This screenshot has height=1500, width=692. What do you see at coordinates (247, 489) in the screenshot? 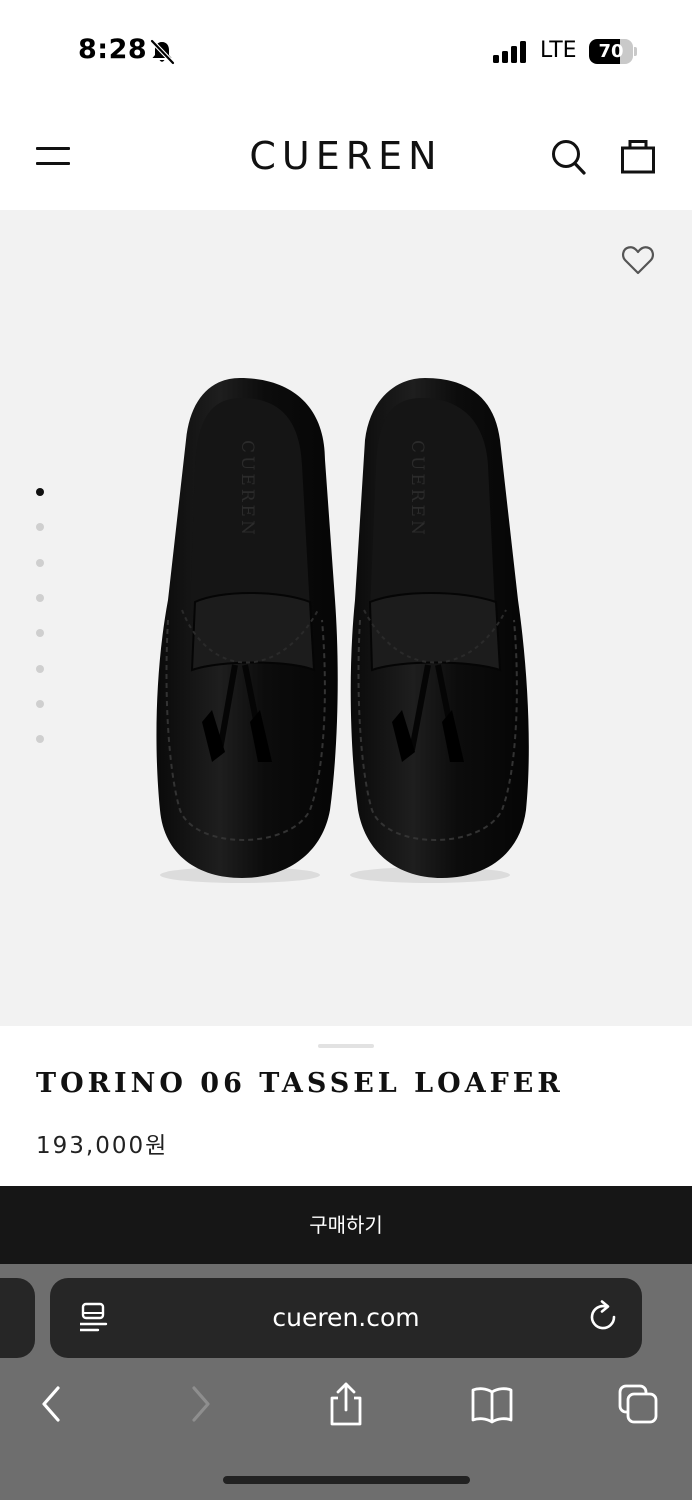
I see `insole-logo-left: CUEREN` at bounding box center [247, 489].